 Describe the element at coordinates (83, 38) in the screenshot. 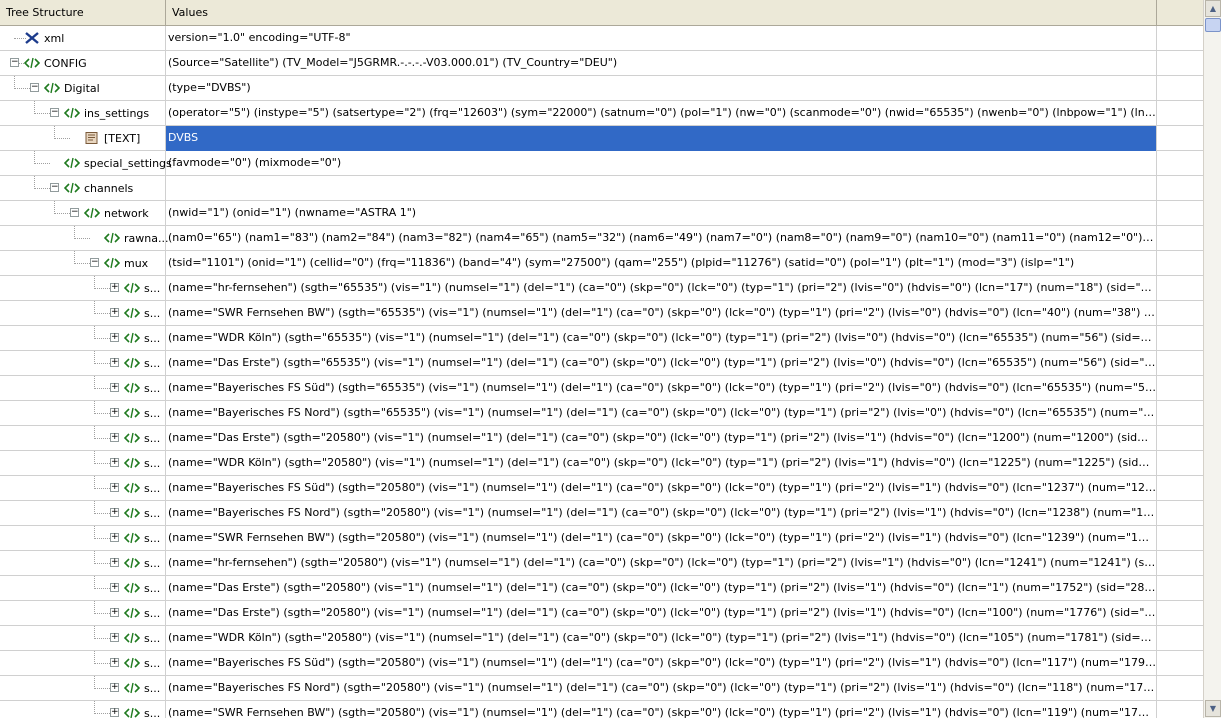

I see `tree-node-cell: xml` at that location.